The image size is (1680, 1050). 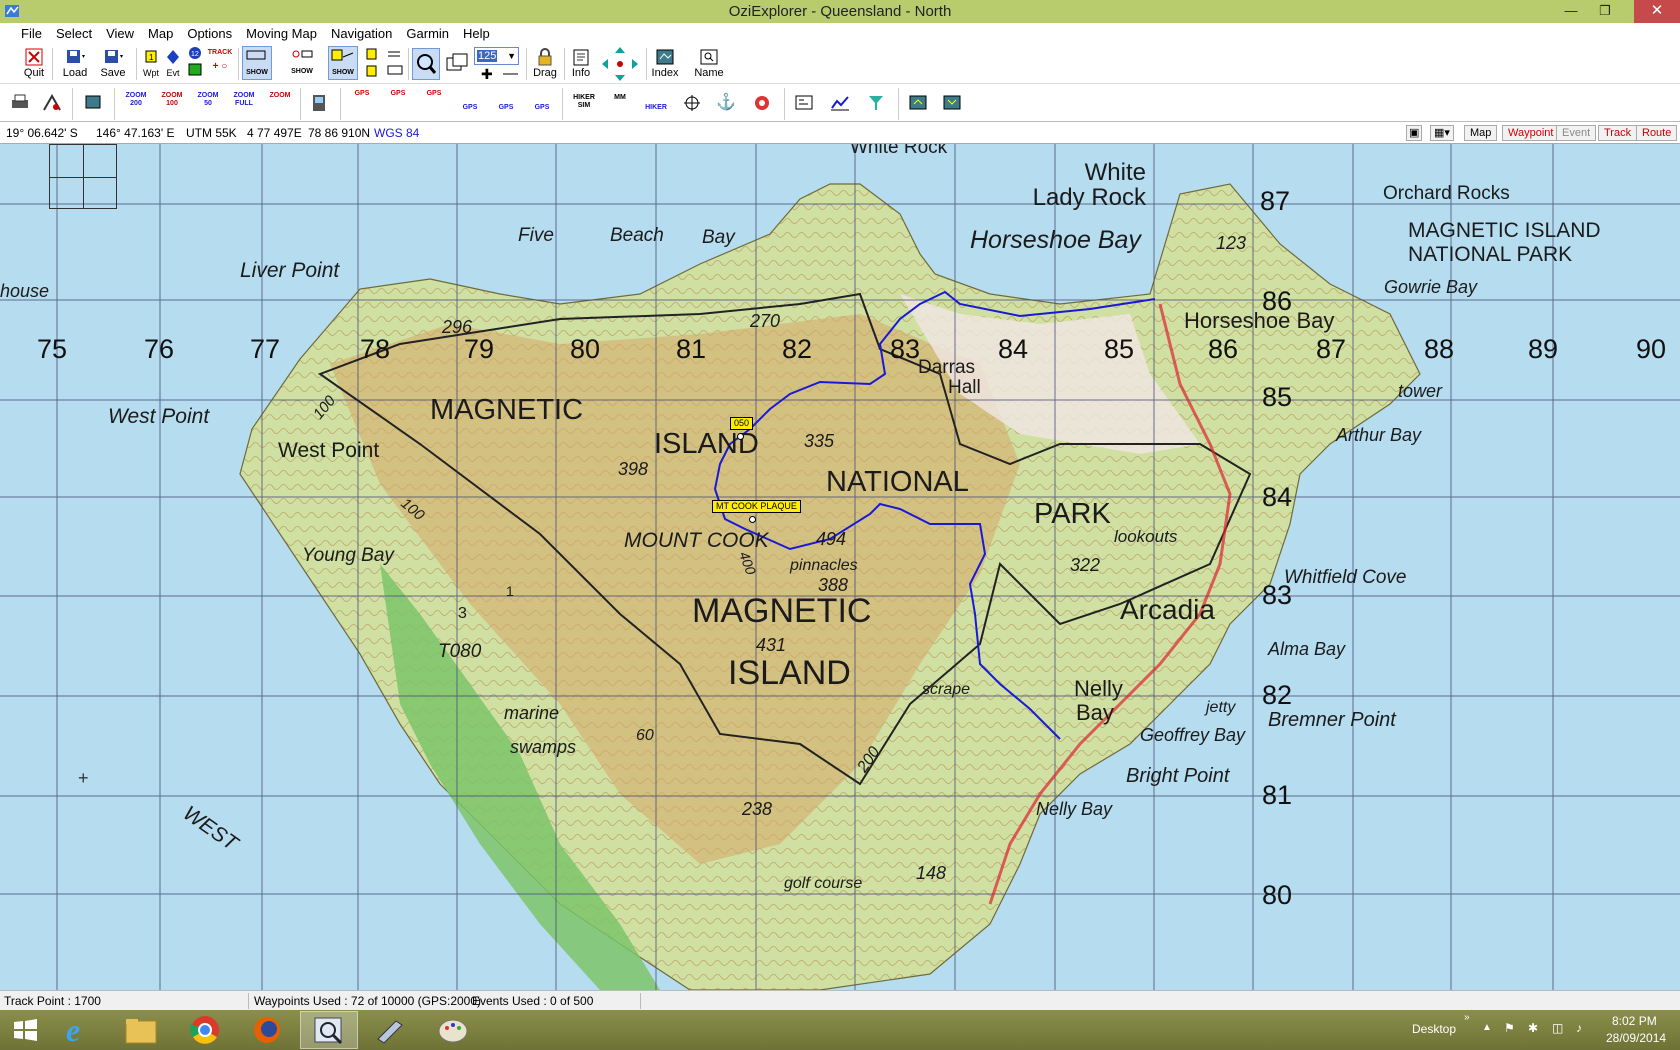 What do you see at coordinates (804, 103) in the screenshot?
I see `data-window-button` at bounding box center [804, 103].